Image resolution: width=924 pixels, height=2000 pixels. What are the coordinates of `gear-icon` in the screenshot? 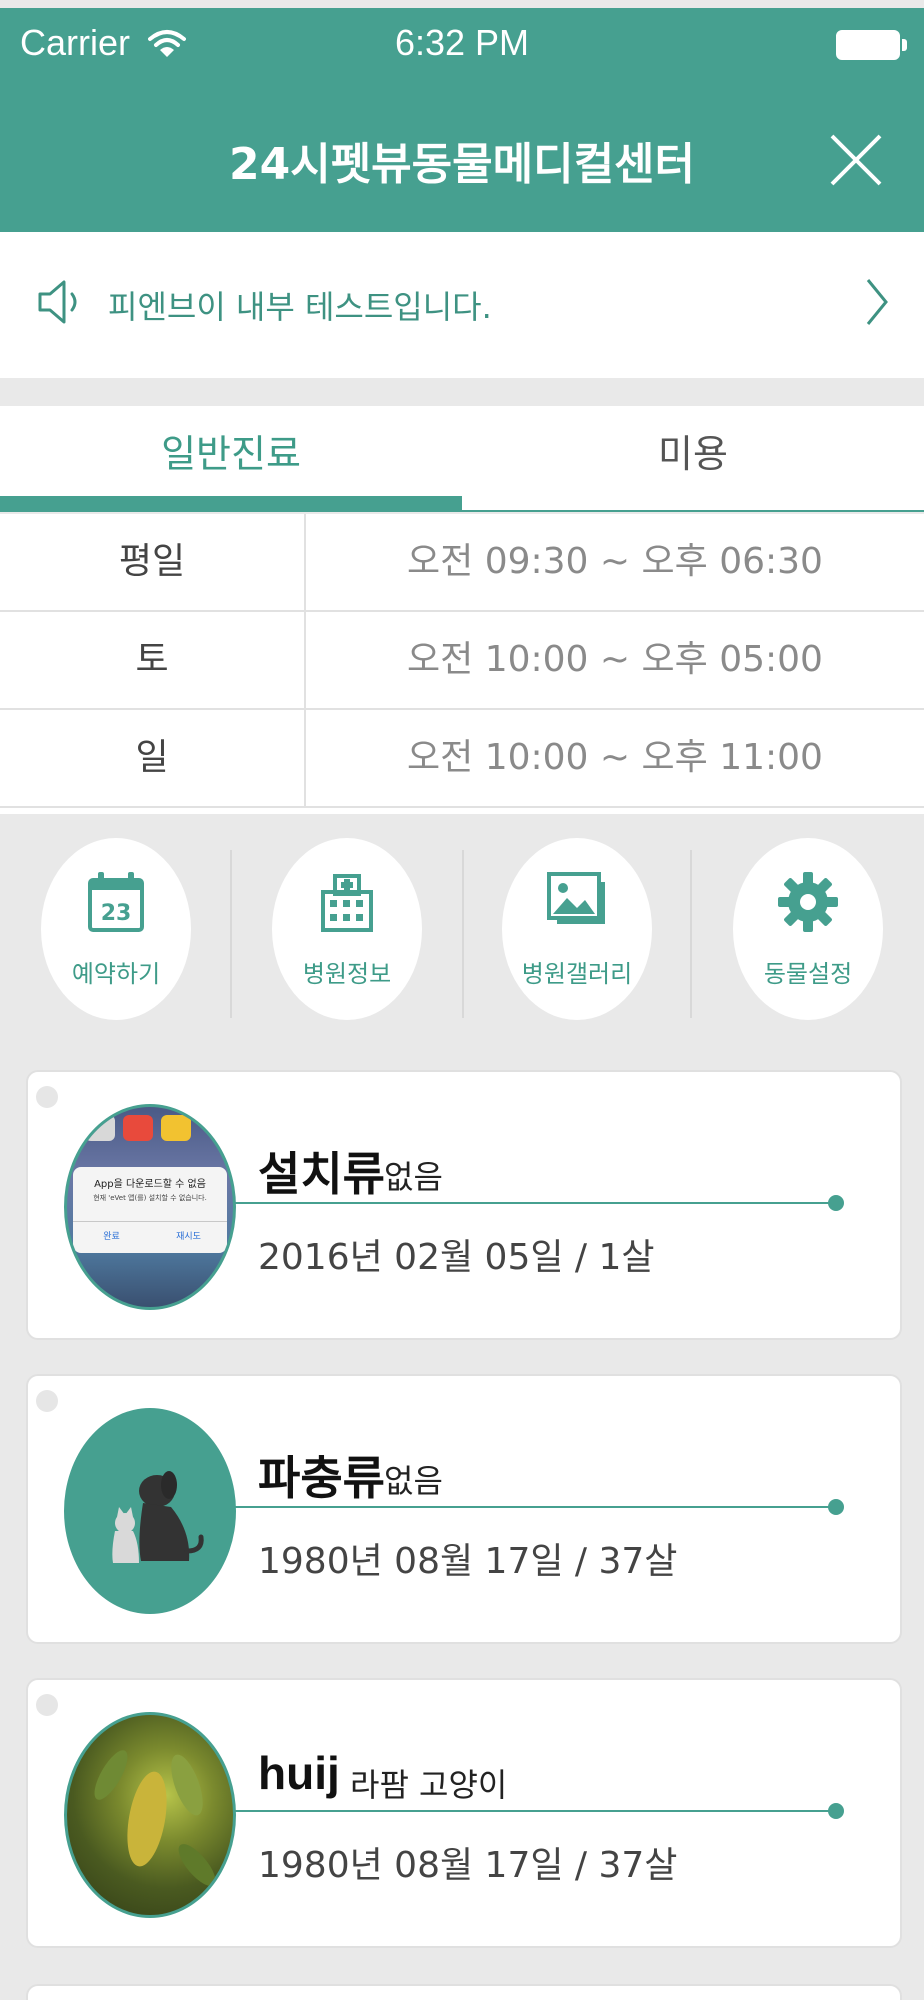 It's located at (808, 902).